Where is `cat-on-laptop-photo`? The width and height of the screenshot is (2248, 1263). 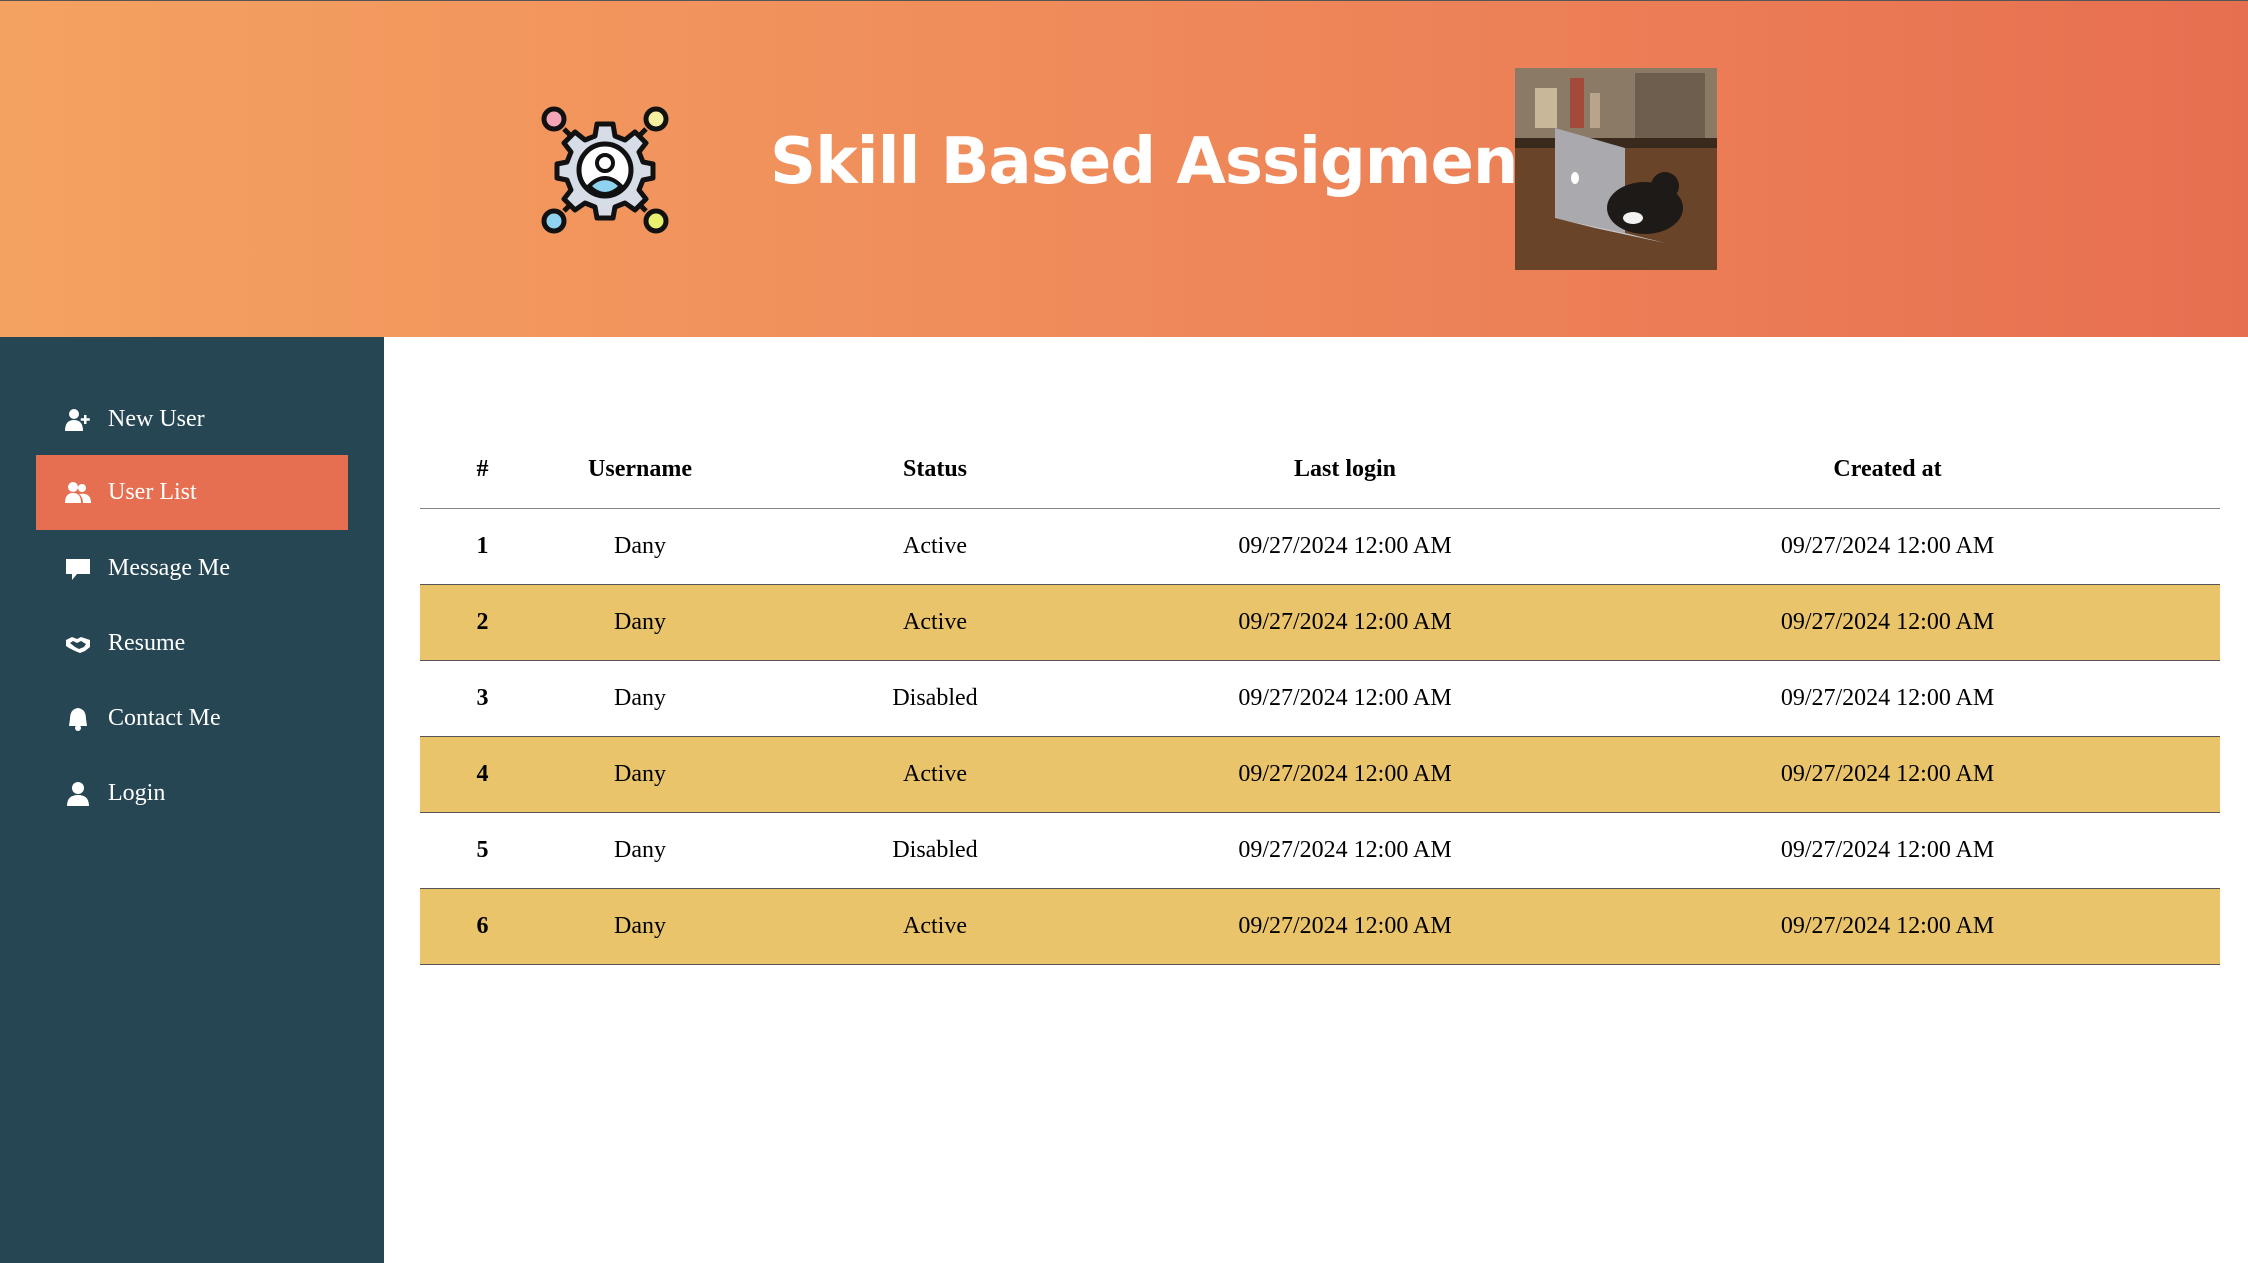
cat-on-laptop-photo is located at coordinates (1616, 169).